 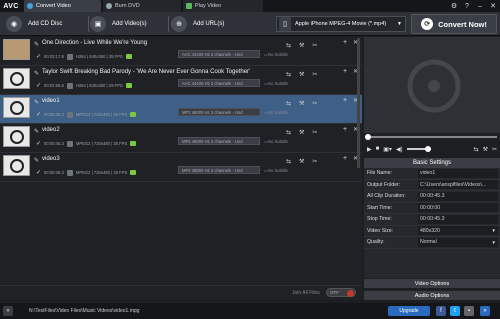 What do you see at coordinates (455, 311) in the screenshot?
I see `twitter-icon: t` at bounding box center [455, 311].